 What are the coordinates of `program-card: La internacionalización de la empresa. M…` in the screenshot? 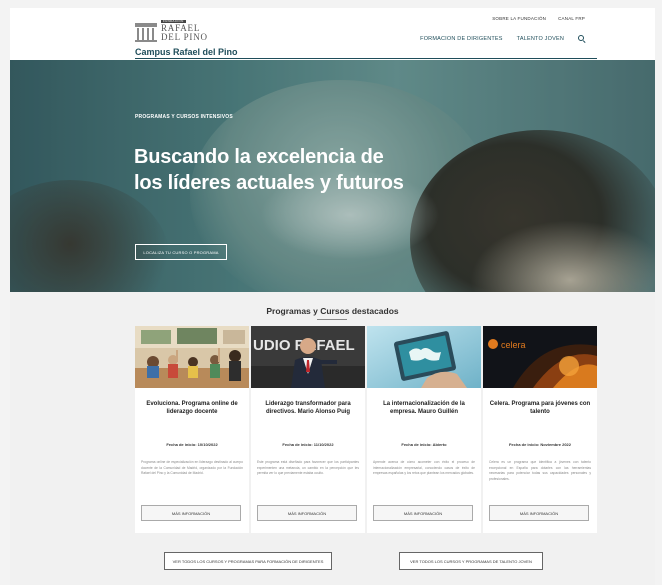 It's located at (424, 429).